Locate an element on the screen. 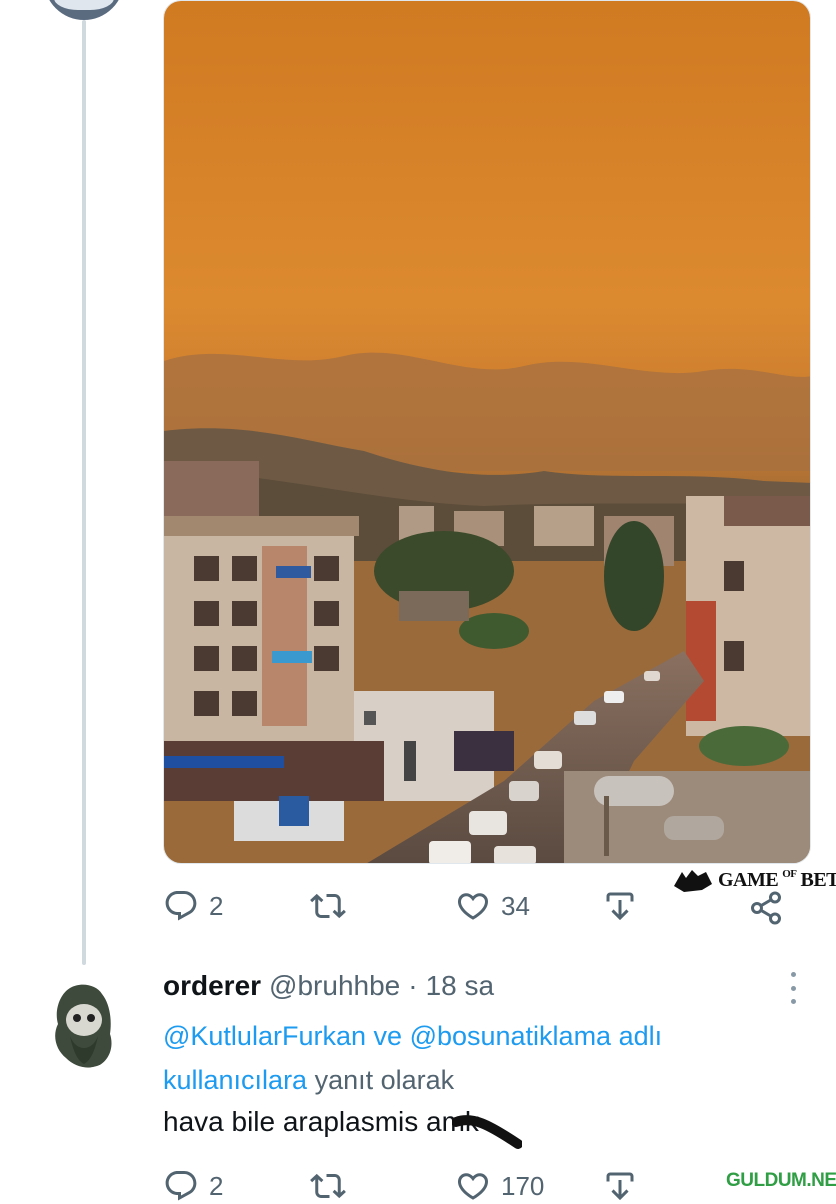 This screenshot has height=1204, width=836. like-count: 34 is located at coordinates (515, 906).